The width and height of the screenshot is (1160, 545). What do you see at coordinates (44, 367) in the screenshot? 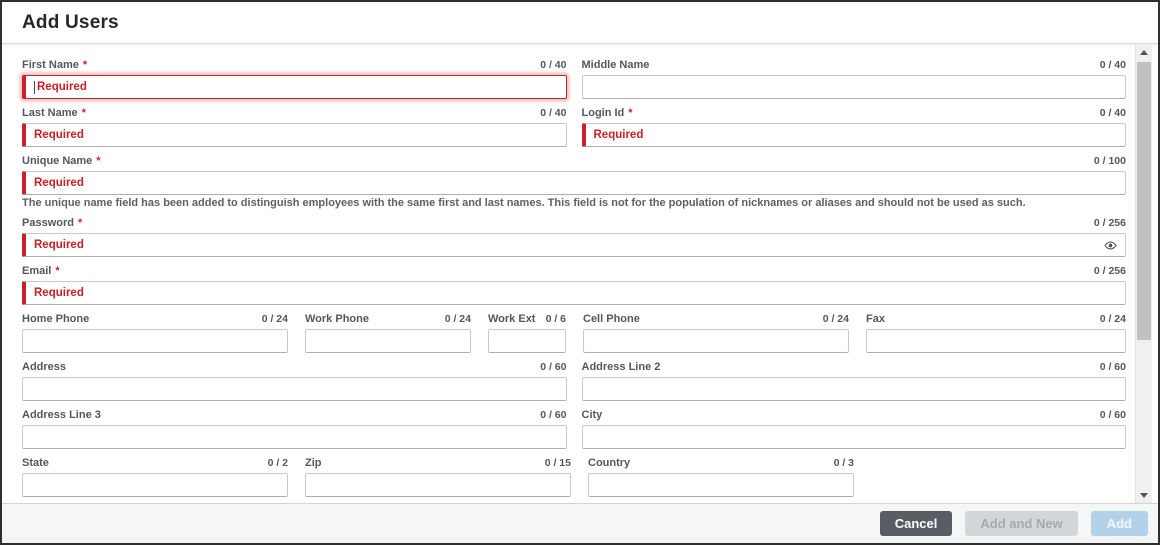
I see `address-label: Address` at bounding box center [44, 367].